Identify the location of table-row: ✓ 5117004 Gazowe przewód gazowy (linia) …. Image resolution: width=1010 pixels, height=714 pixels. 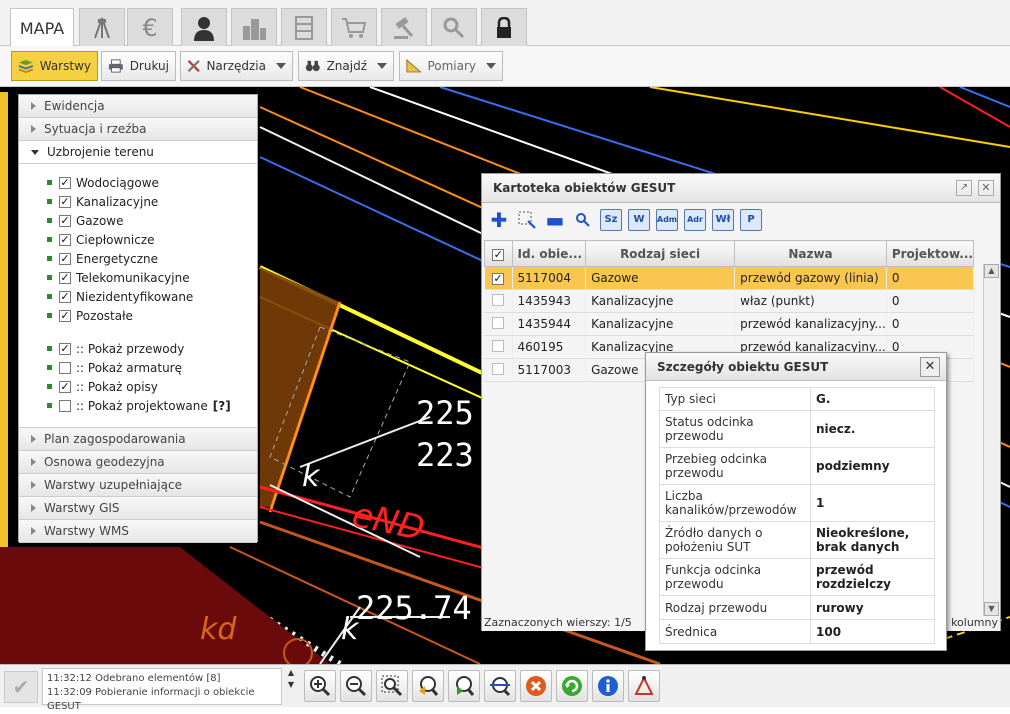
(729, 278).